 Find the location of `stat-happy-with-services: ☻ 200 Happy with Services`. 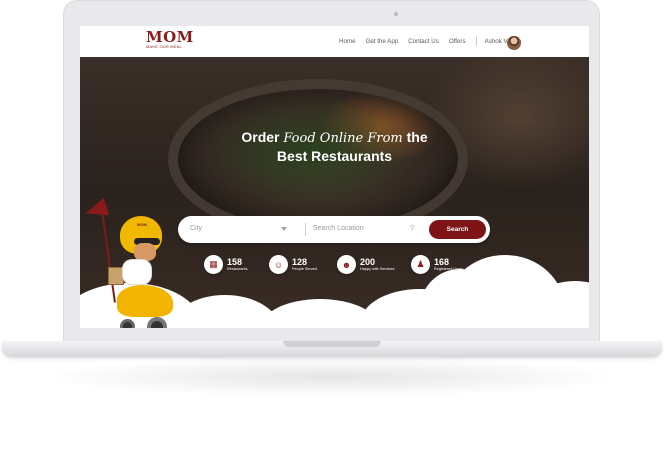

stat-happy-with-services: ☻ 200 Happy with Services is located at coordinates (365, 264).